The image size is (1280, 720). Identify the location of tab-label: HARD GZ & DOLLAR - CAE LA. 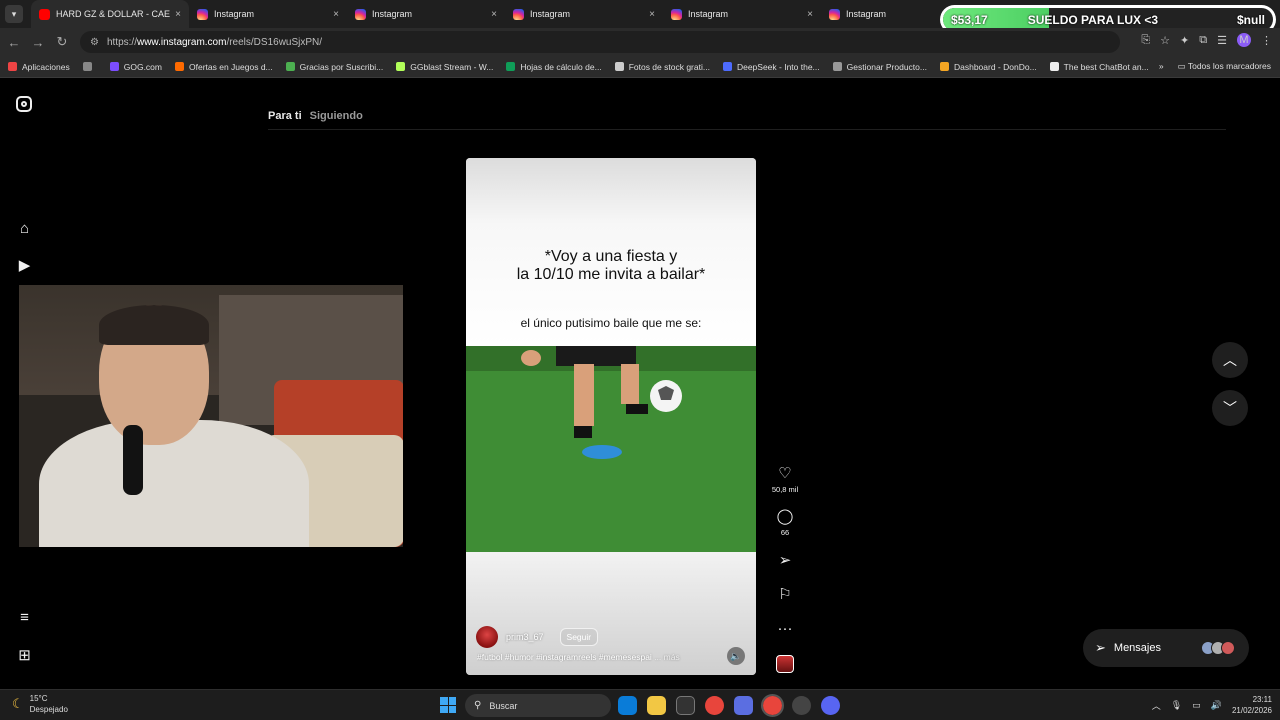
(114, 14).